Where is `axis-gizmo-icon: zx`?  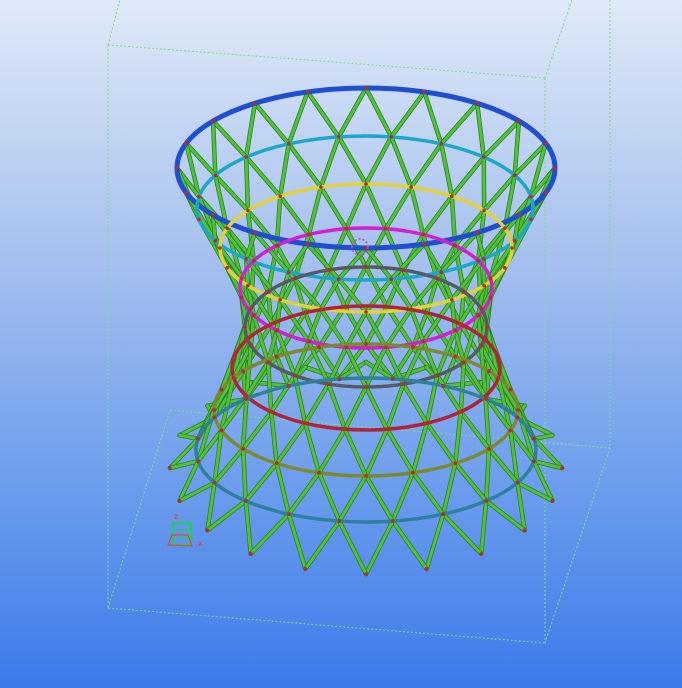
axis-gizmo-icon: zx is located at coordinates (185, 530).